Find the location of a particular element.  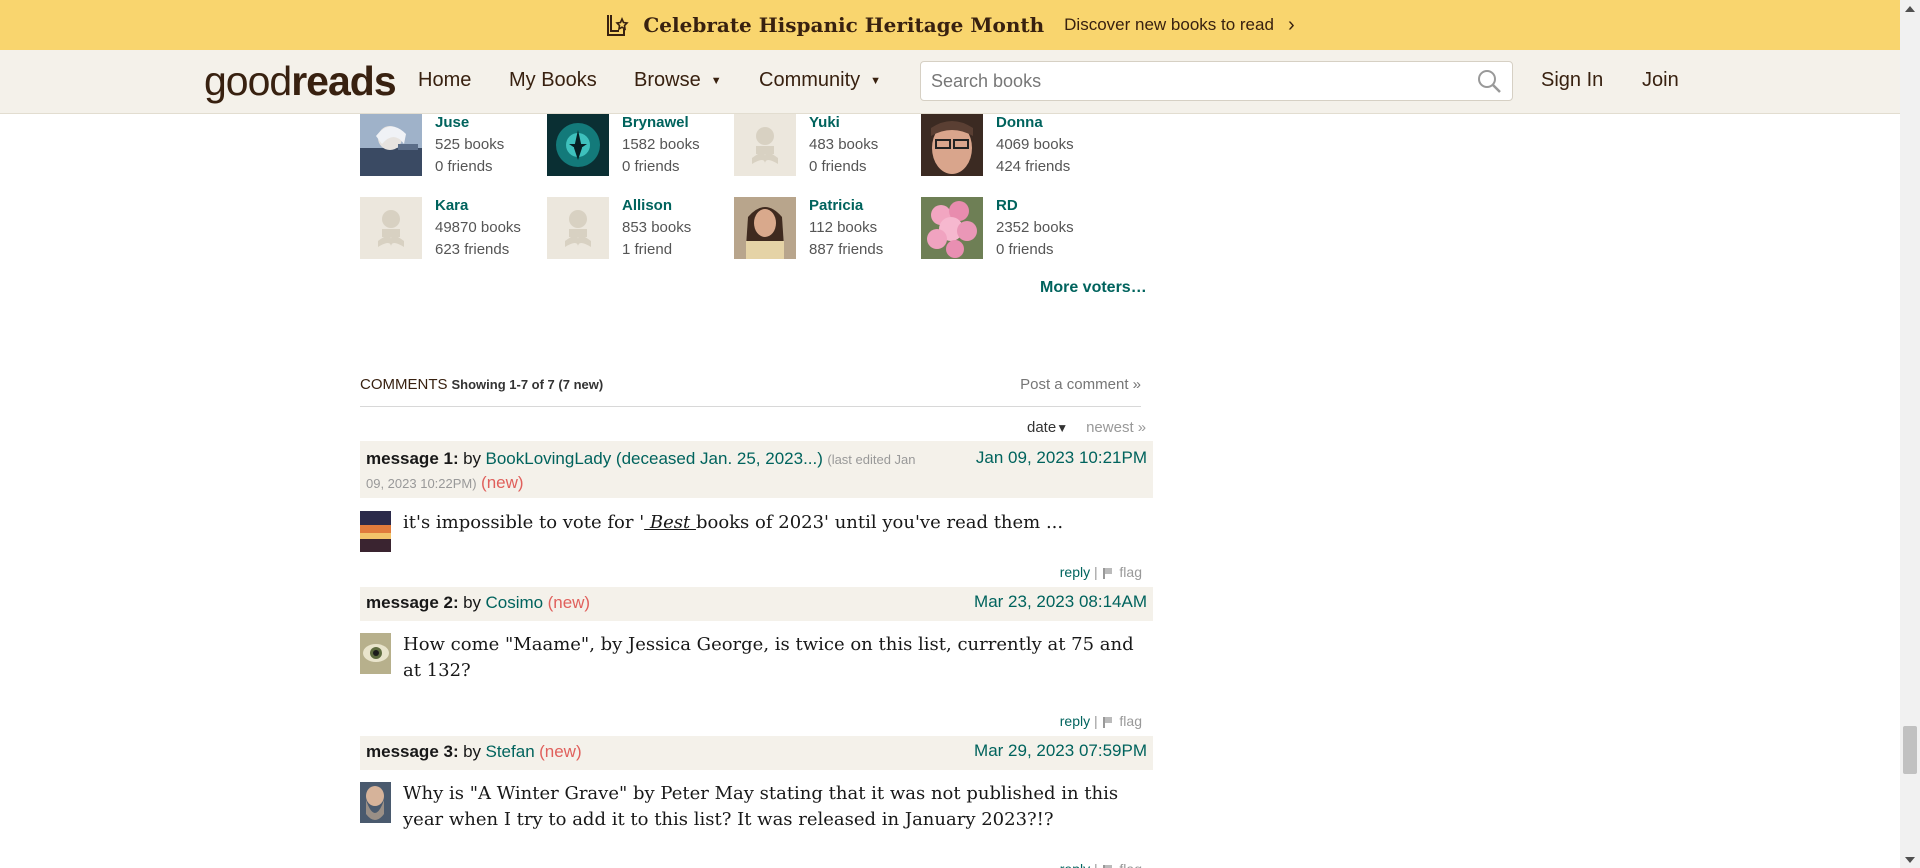

avatar-patricia is located at coordinates (765, 228).